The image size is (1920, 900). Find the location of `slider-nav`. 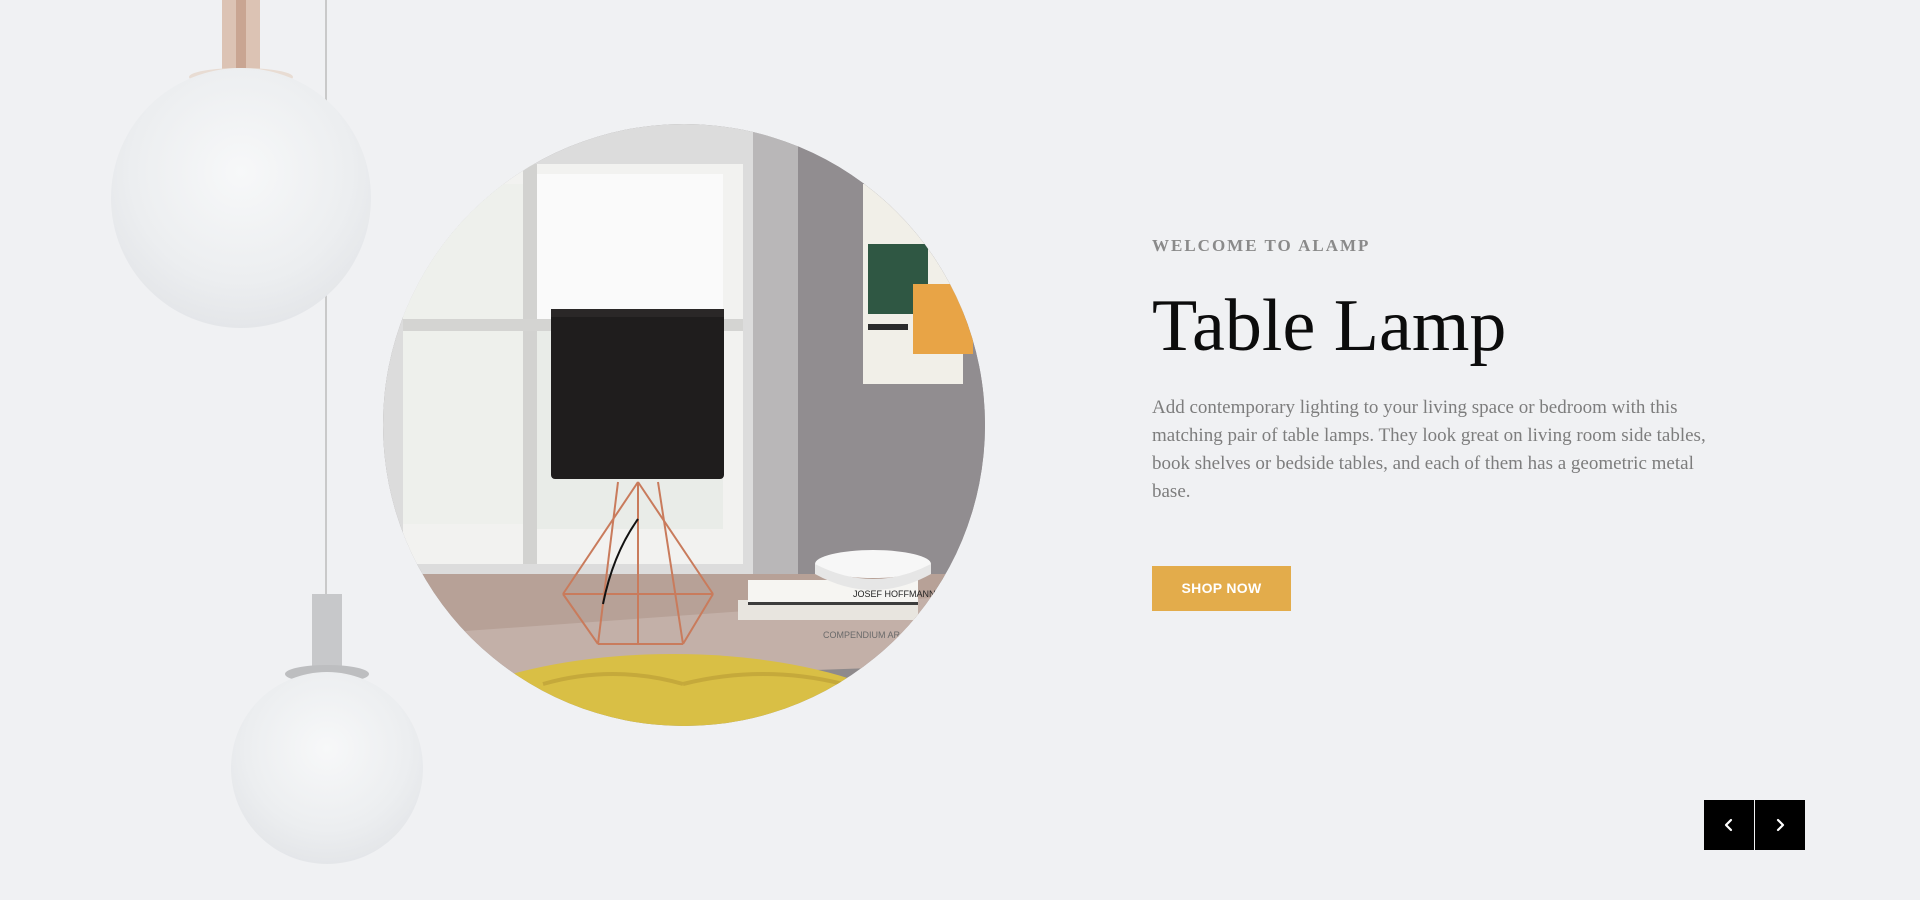

slider-nav is located at coordinates (1754, 825).